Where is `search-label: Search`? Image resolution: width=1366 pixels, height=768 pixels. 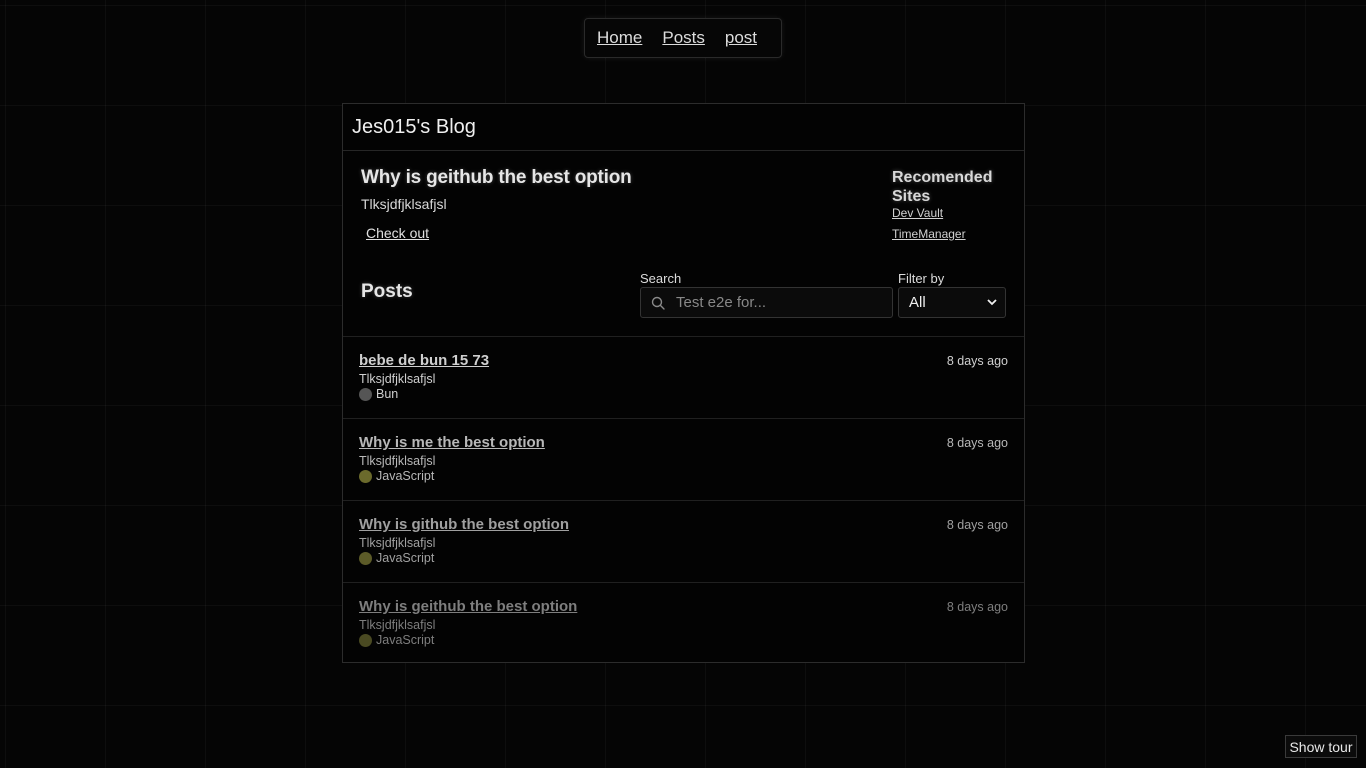
search-label: Search is located at coordinates (661, 278).